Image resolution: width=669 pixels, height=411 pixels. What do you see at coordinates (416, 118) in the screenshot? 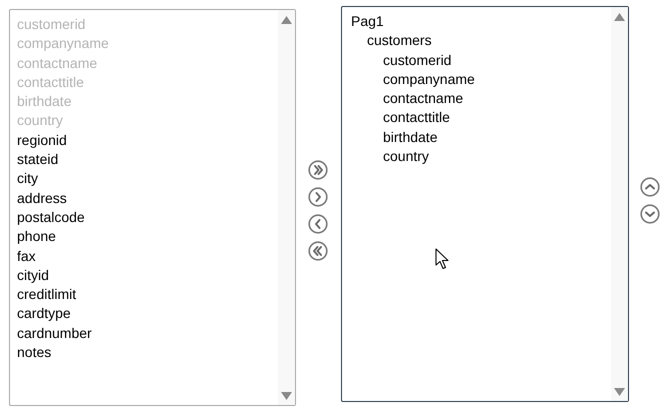
I see `tree-item: contacttitle` at bounding box center [416, 118].